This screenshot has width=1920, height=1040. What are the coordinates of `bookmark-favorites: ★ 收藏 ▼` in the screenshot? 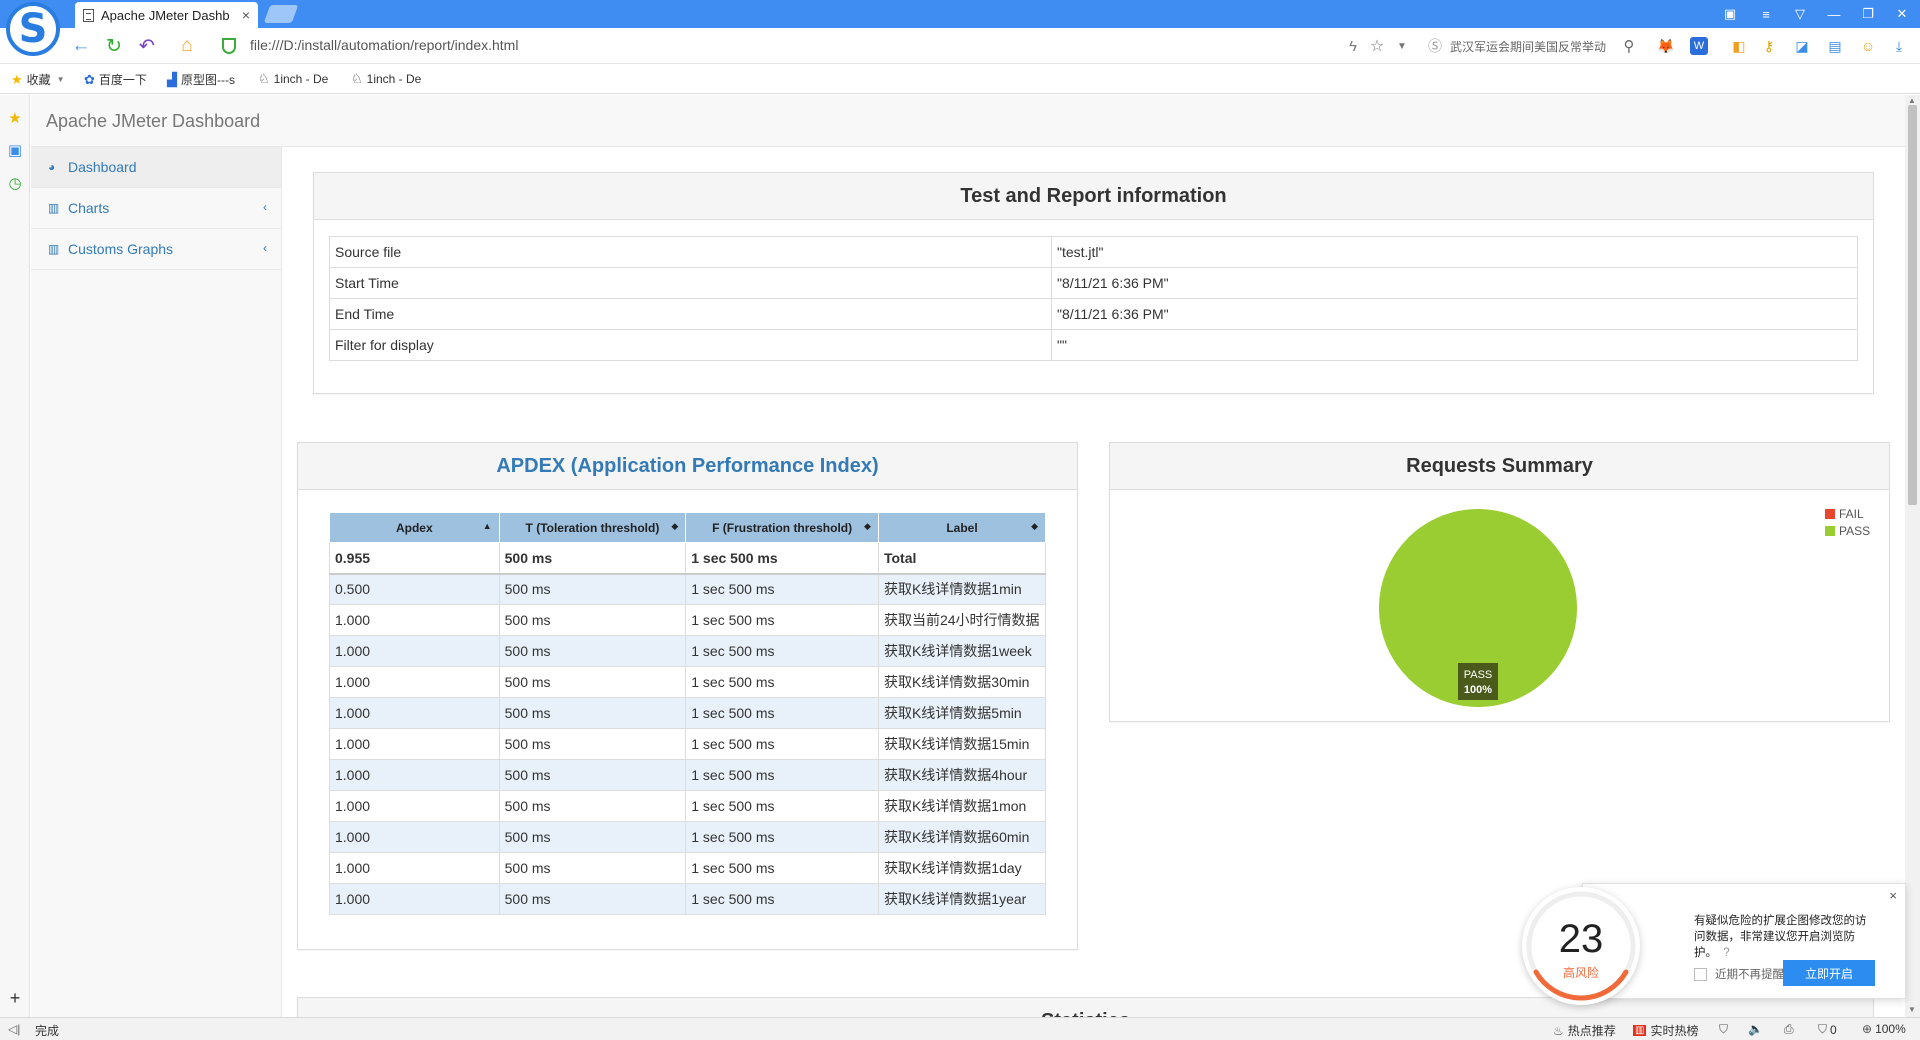 It's located at (38, 79).